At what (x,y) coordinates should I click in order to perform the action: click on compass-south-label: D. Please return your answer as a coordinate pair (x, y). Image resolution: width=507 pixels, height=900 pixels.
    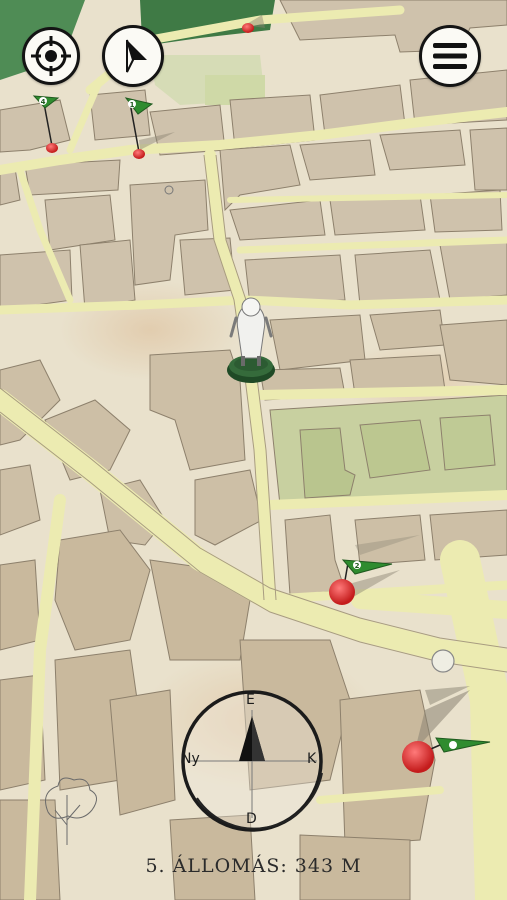
    Looking at the image, I should click on (251, 819).